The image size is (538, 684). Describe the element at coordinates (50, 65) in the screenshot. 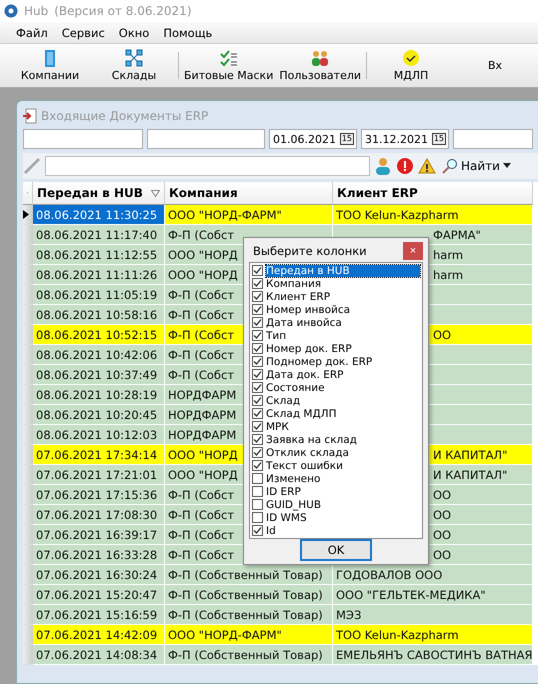

I see `toolbar-button: Компании` at that location.